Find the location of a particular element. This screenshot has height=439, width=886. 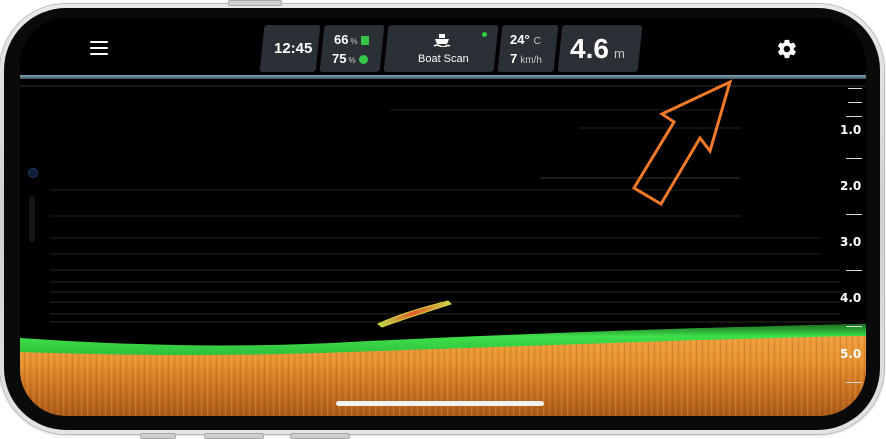

depth-scale-label: 5.0 is located at coordinates (851, 354).